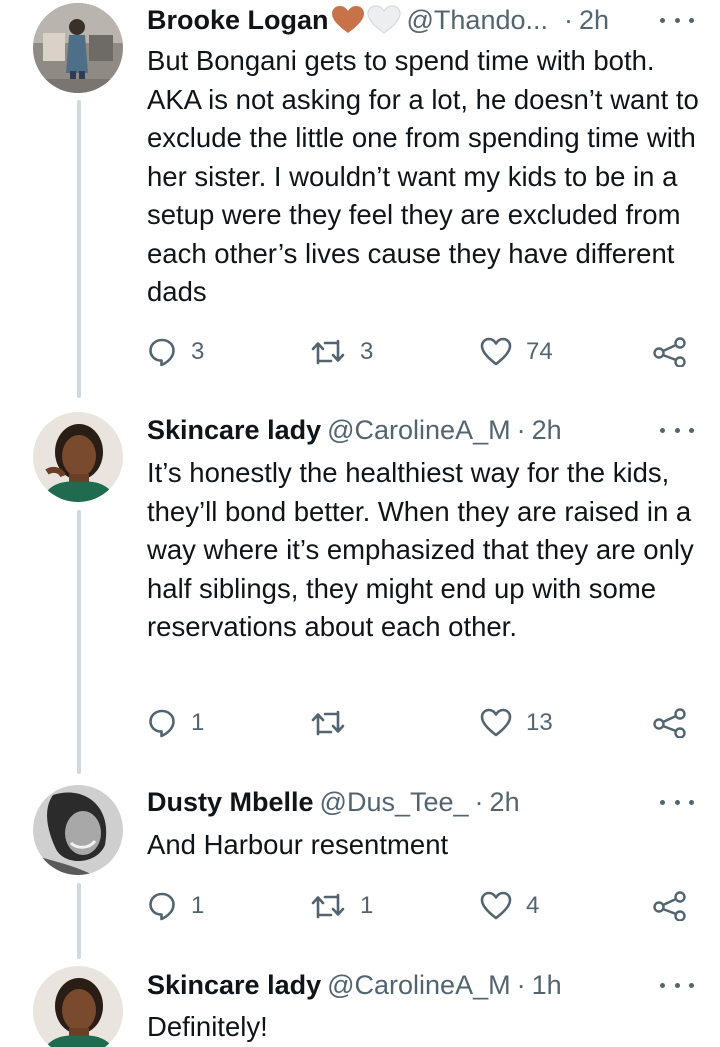 The image size is (720, 1047). I want to click on tweet-header: Dusty Mbelle @Dus_Tee_ · 2h, so click(423, 802).